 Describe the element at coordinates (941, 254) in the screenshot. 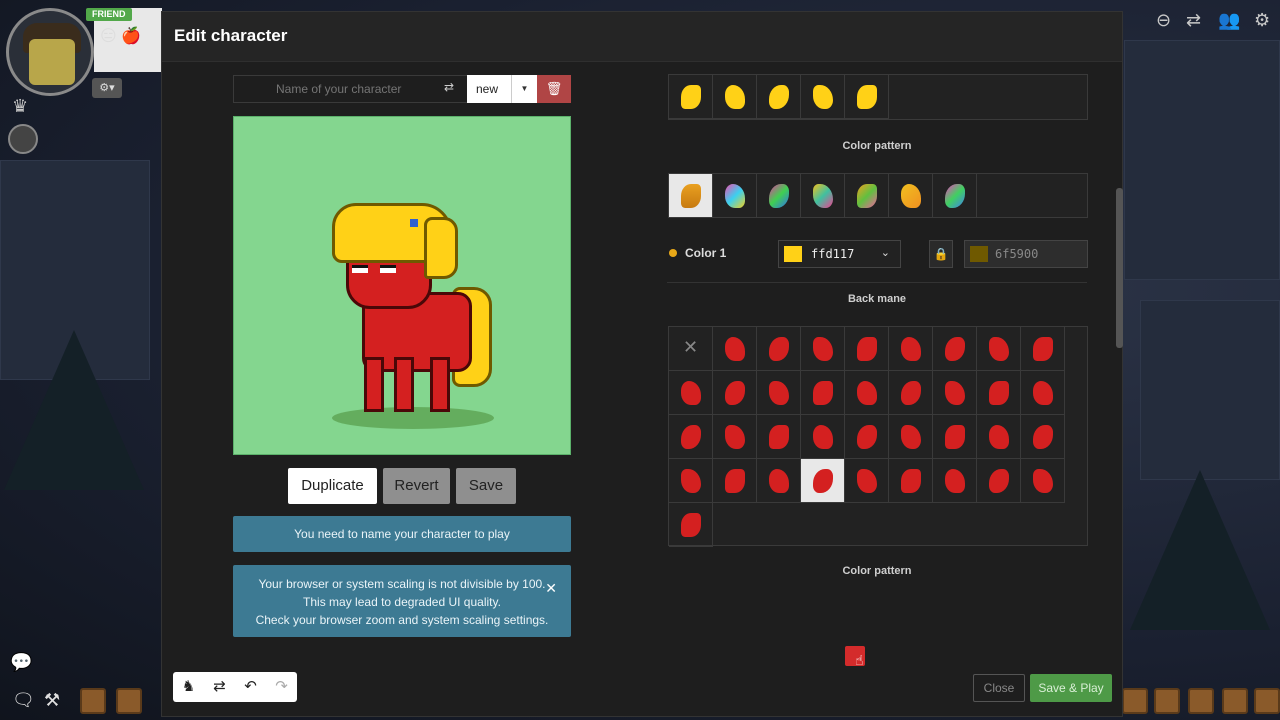

I see `lock-button: 🔒` at that location.